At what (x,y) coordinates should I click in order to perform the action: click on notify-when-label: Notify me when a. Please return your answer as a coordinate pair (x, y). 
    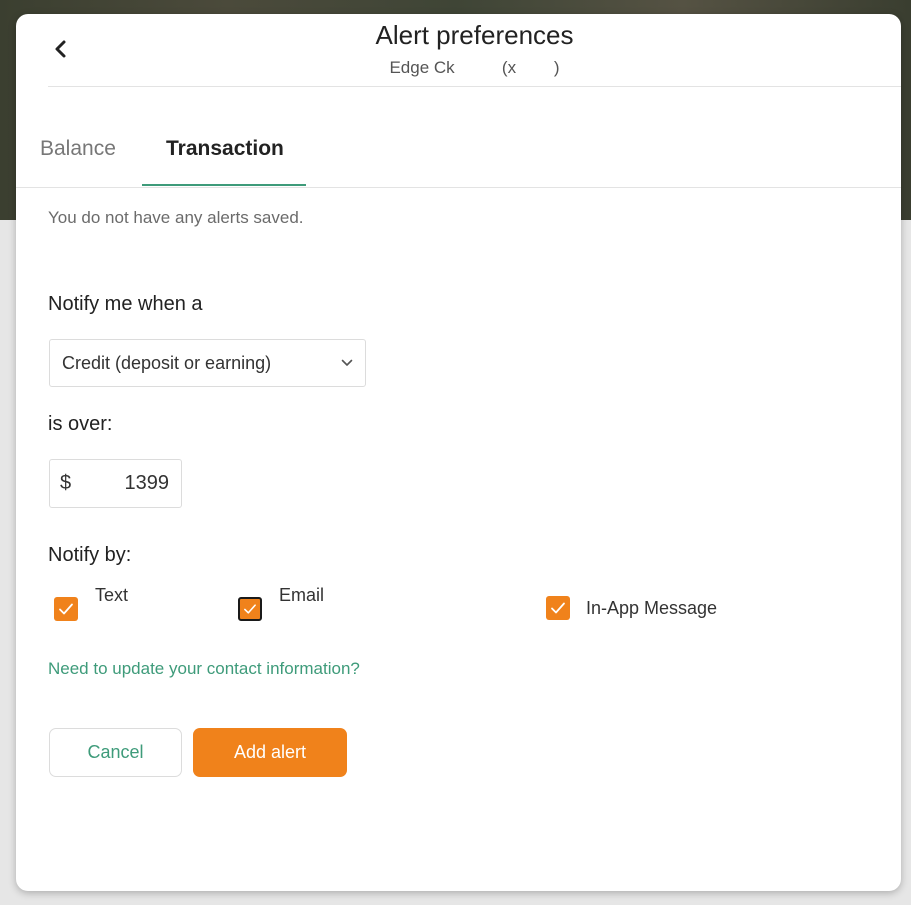
    Looking at the image, I should click on (125, 304).